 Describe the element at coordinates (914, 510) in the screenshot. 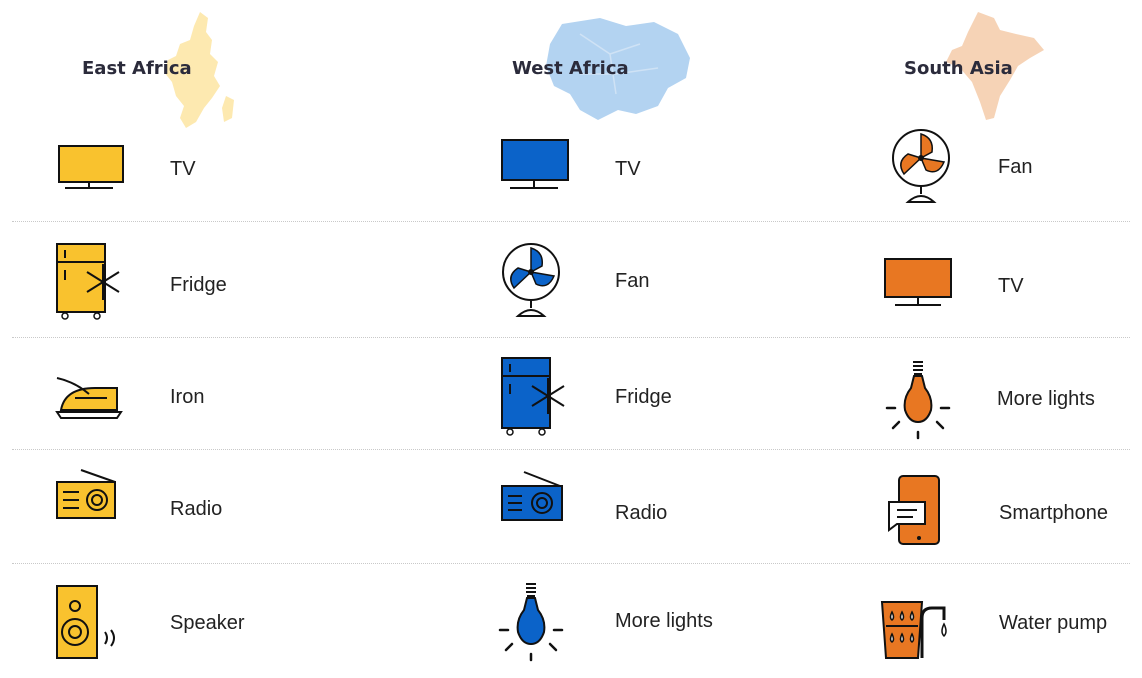

I see `smartphone-icon` at that location.